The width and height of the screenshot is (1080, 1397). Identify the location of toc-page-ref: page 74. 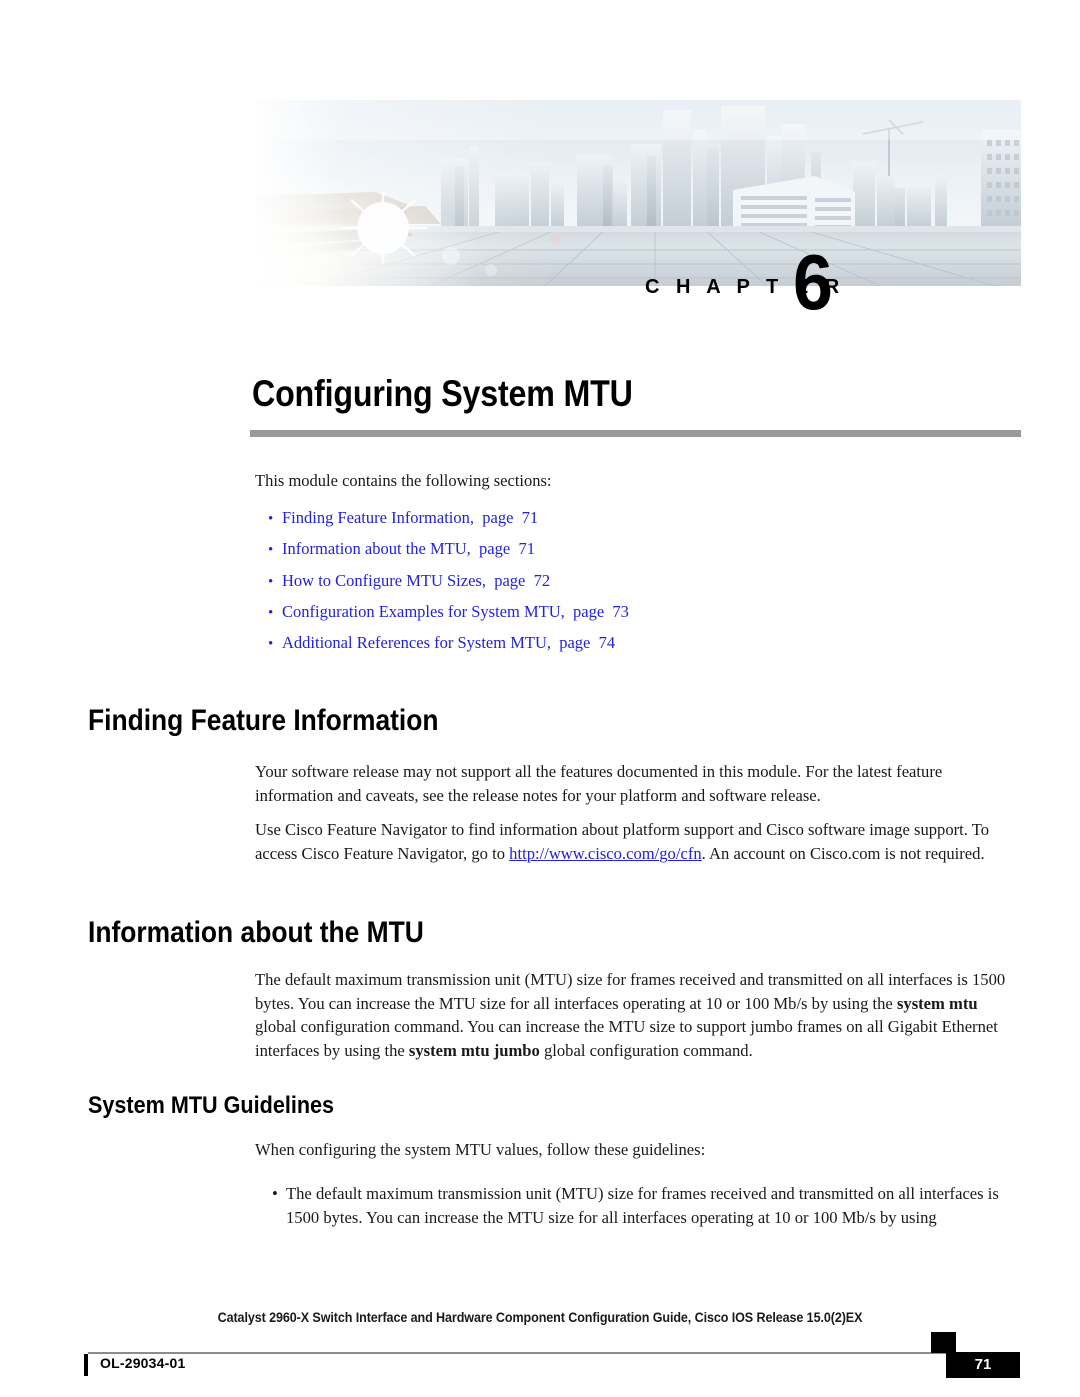
(583, 643).